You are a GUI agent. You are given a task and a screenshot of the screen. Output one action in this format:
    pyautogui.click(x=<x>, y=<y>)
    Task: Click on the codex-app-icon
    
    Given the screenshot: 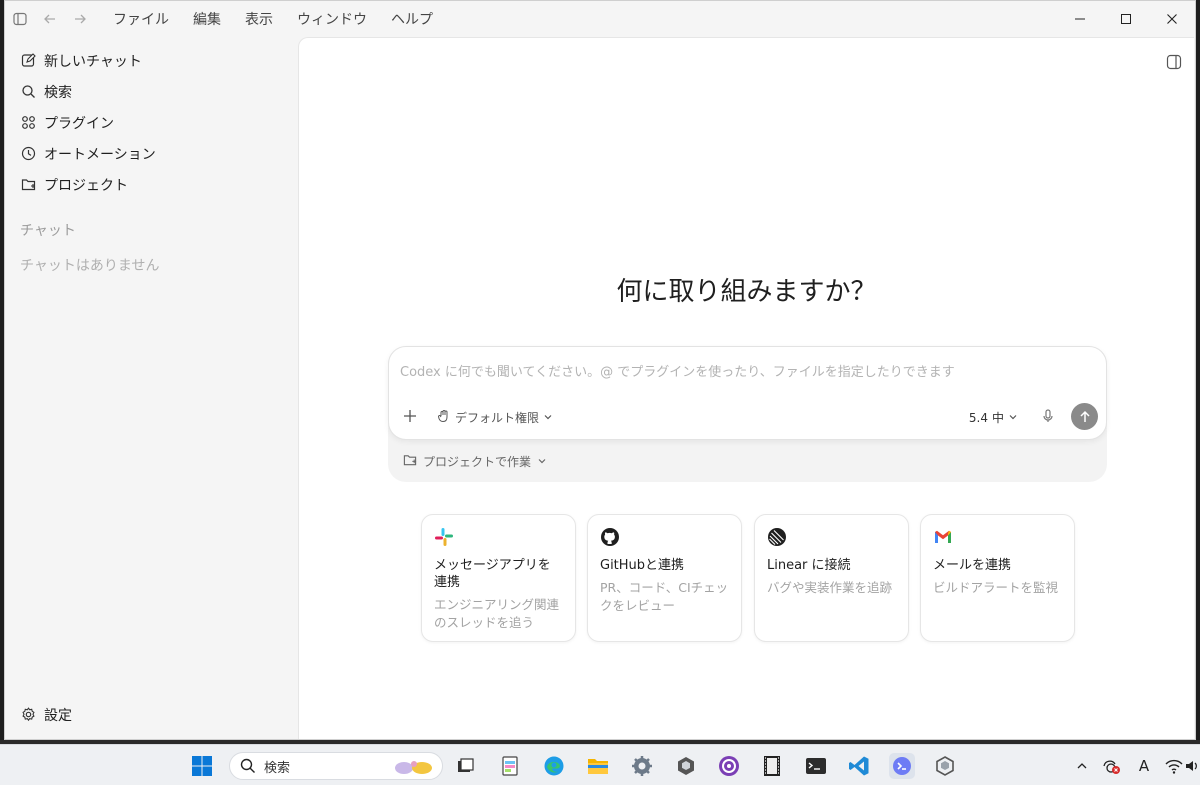 What is the action you would take?
    pyautogui.click(x=902, y=766)
    